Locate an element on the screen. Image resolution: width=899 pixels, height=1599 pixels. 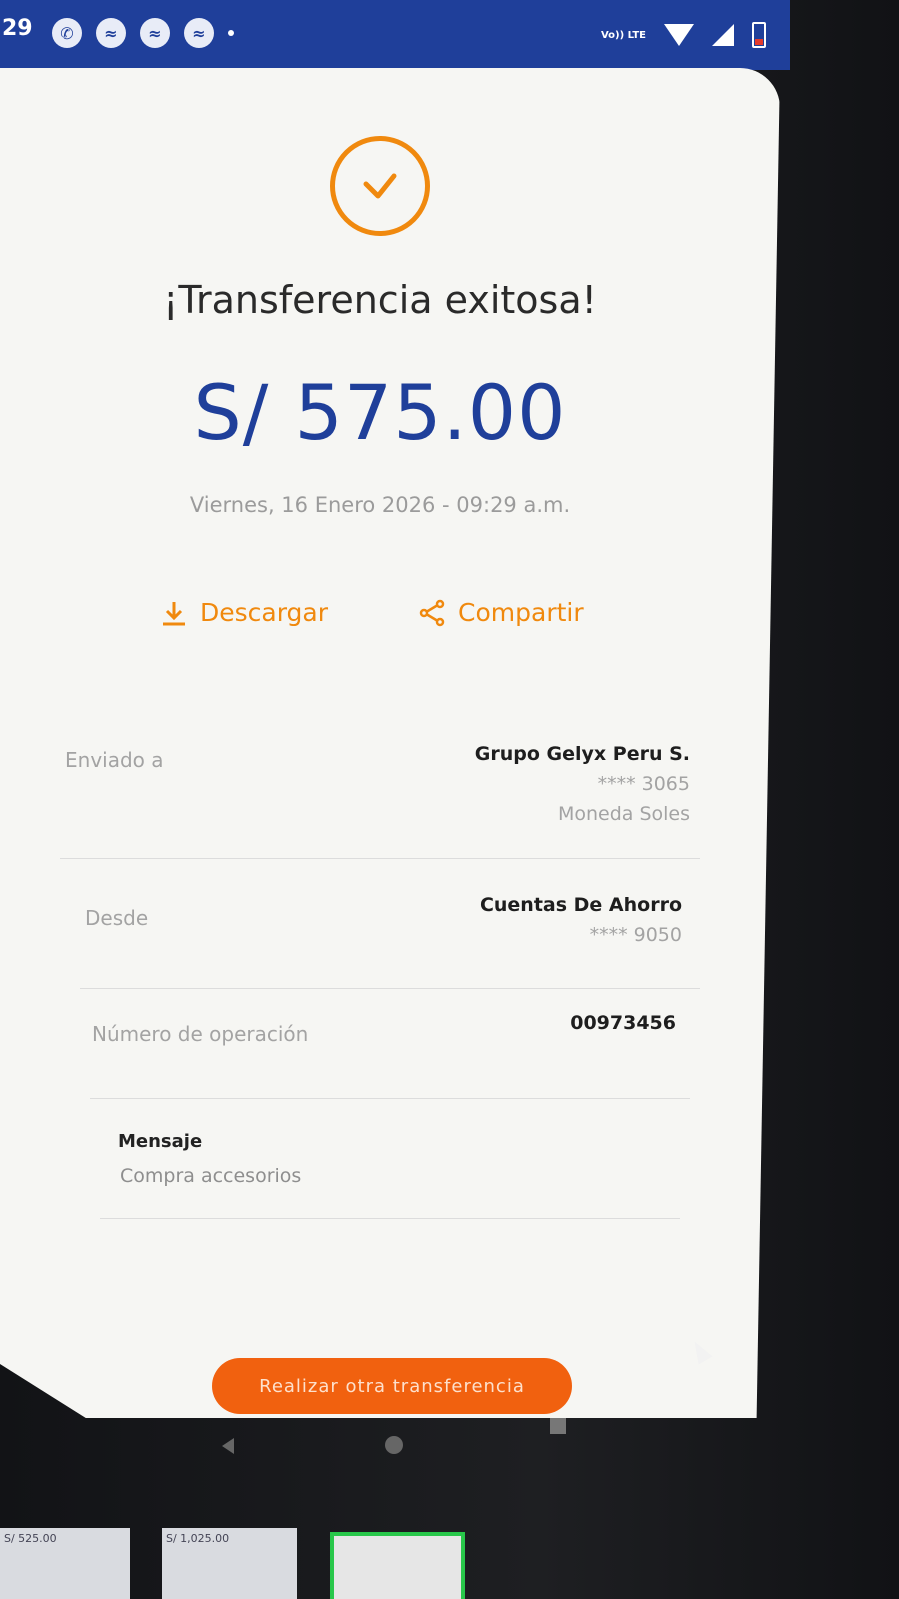
sent-to-label: Enviado a is located at coordinates (114, 760).